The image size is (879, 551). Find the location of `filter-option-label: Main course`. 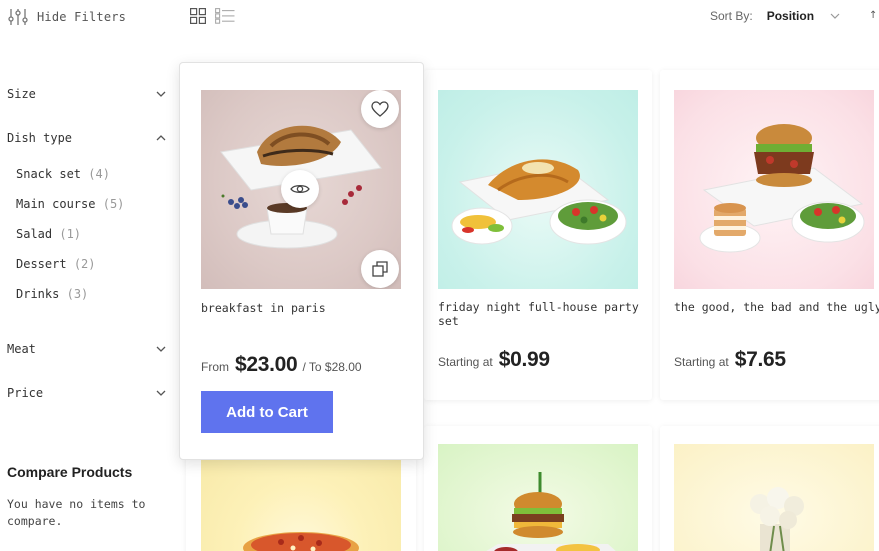

filter-option-label: Main course is located at coordinates (56, 204).